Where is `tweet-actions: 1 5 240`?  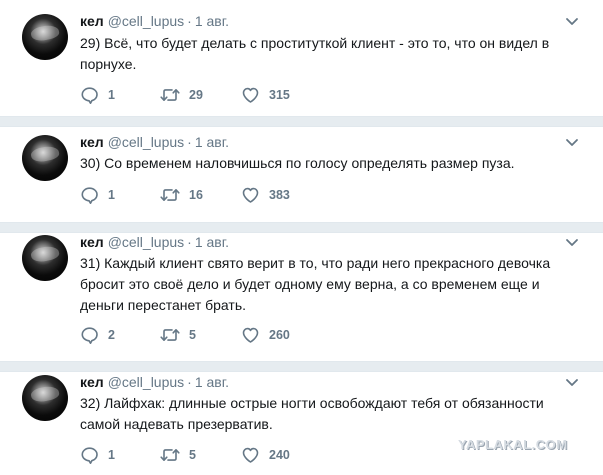
tweet-actions: 1 5 240 is located at coordinates (230, 455).